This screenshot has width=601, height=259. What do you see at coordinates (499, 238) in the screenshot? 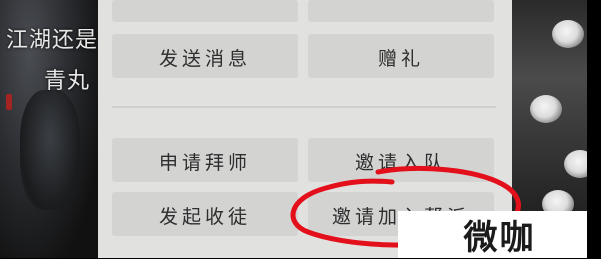
I see `watermark-text: 微咖` at bounding box center [499, 238].